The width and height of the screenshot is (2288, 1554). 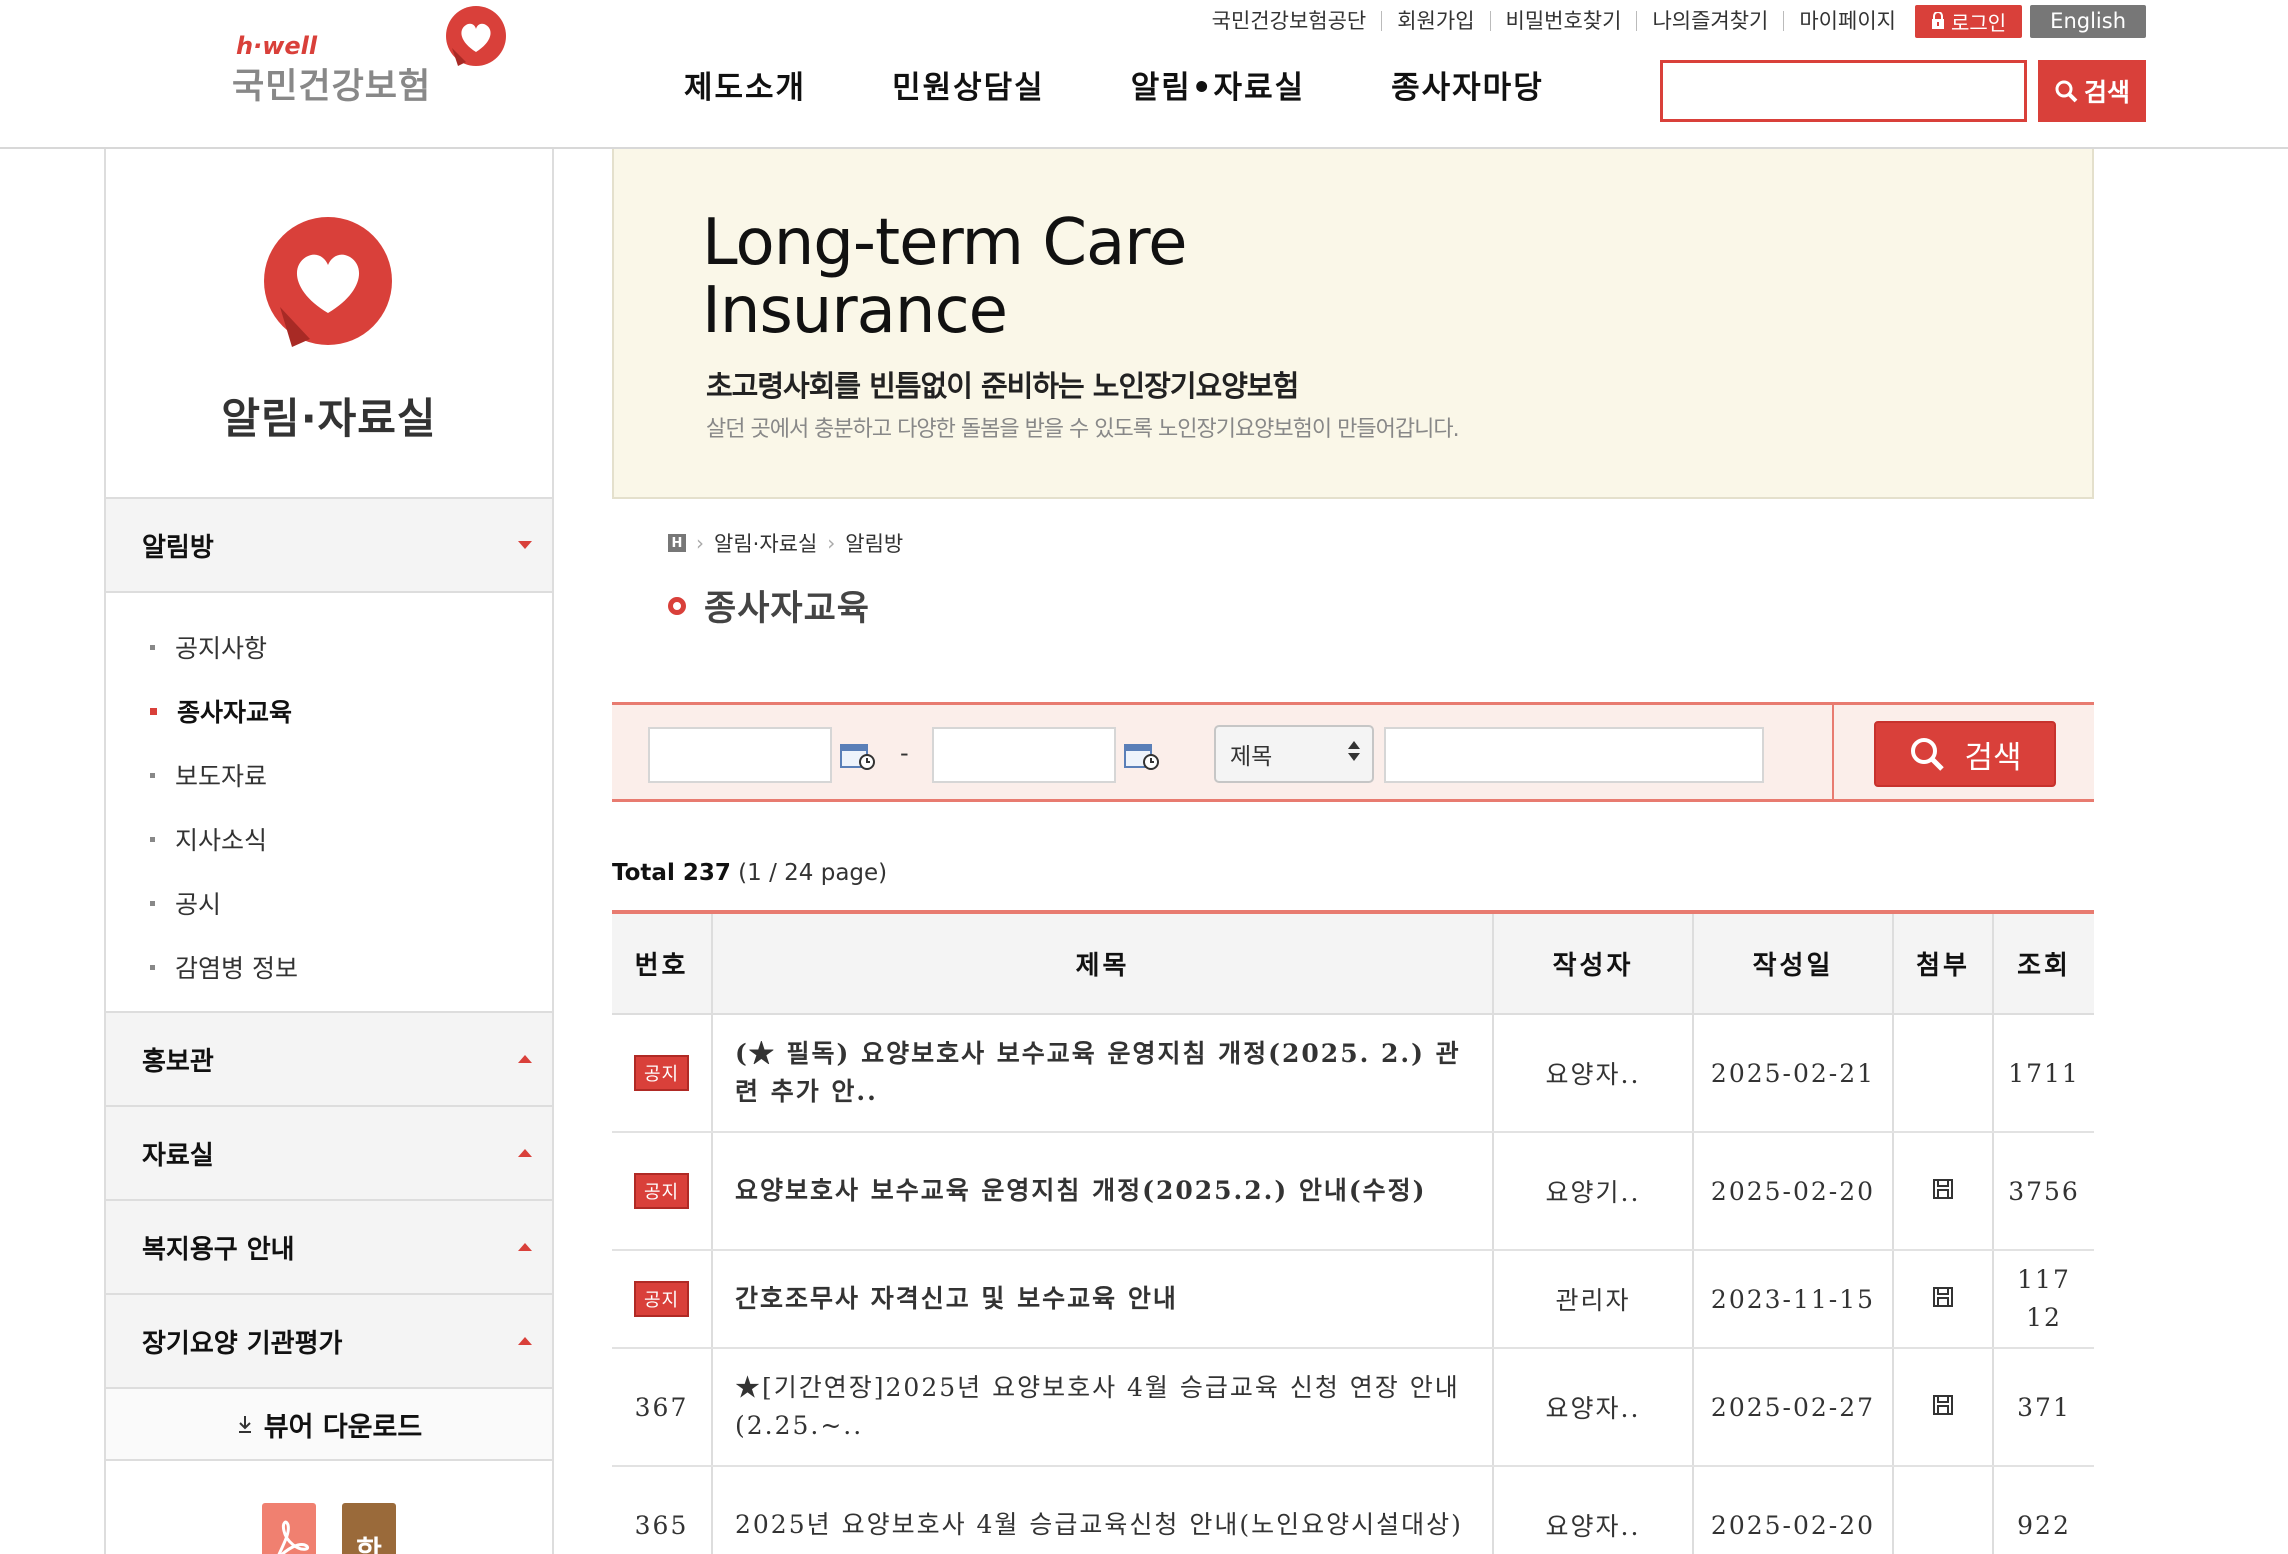 I want to click on notice-badge: 공지, so click(x=661, y=1191).